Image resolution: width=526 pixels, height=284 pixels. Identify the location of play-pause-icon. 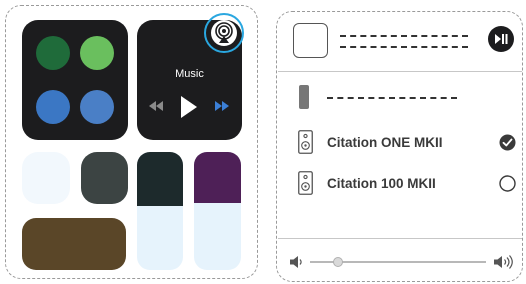
(501, 39).